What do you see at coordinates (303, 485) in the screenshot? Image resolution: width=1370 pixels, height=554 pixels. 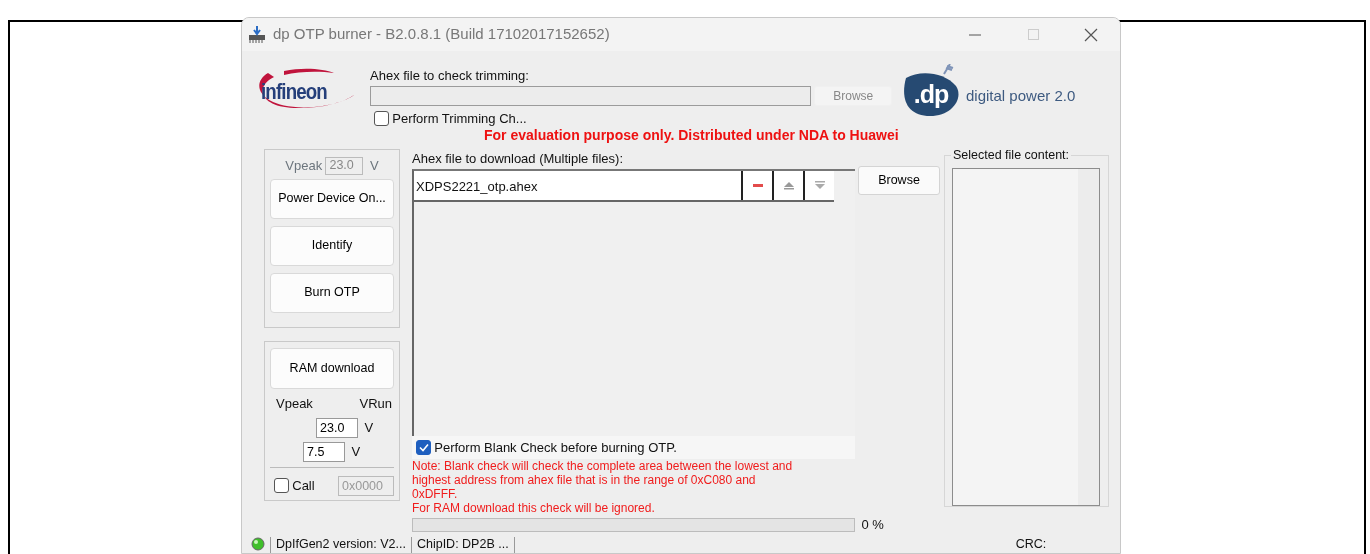 I see `checkbox-label: Call` at bounding box center [303, 485].